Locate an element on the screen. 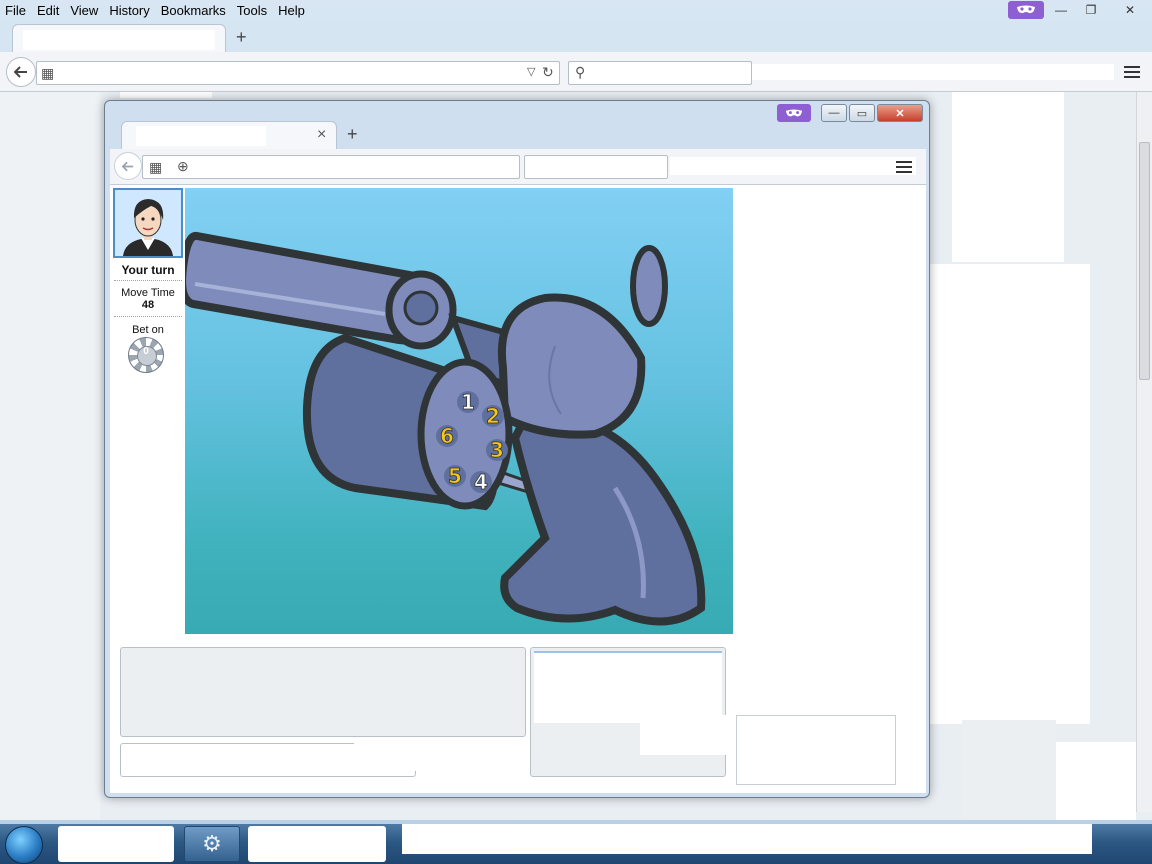 Image resolution: width=1152 pixels, height=864 pixels. outer-search-bar: ⚲ is located at coordinates (660, 73).